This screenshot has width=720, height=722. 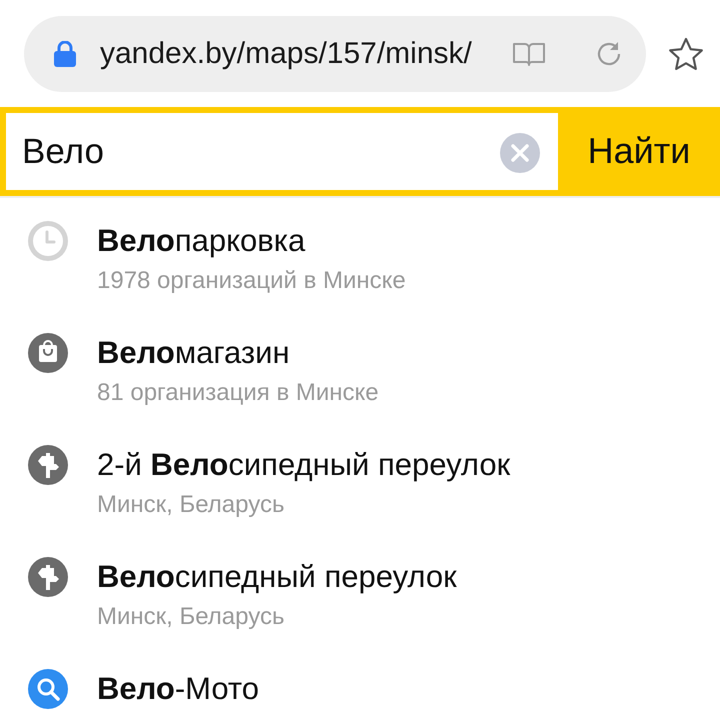 I want to click on search-field: Вело, so click(x=282, y=151).